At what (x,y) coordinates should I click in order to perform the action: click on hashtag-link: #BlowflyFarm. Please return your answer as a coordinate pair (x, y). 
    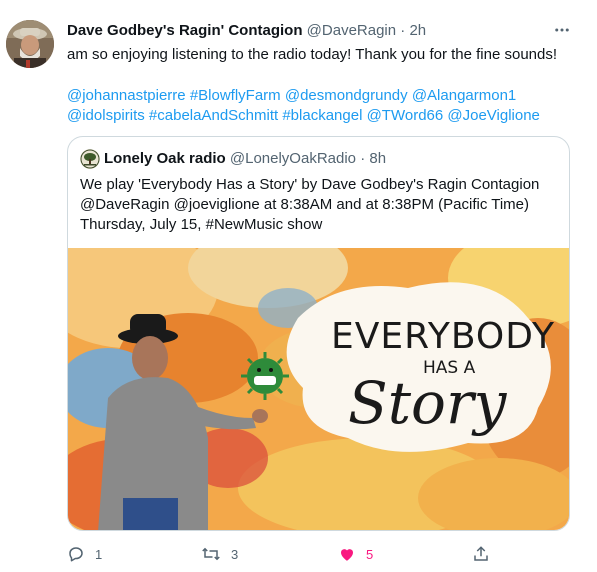
    Looking at the image, I should click on (235, 95).